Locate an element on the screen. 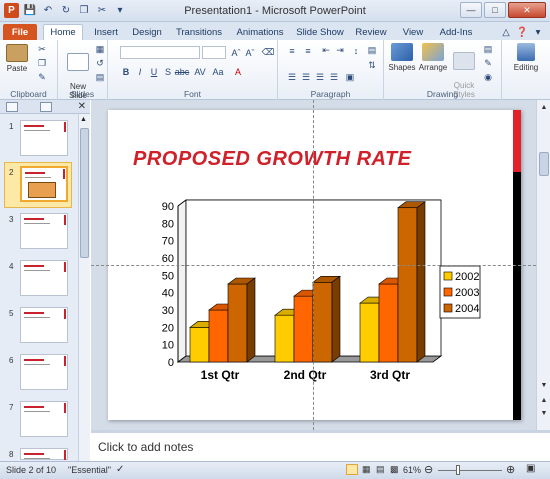 The image size is (550, 479). help-icon: ❓ is located at coordinates (522, 32).